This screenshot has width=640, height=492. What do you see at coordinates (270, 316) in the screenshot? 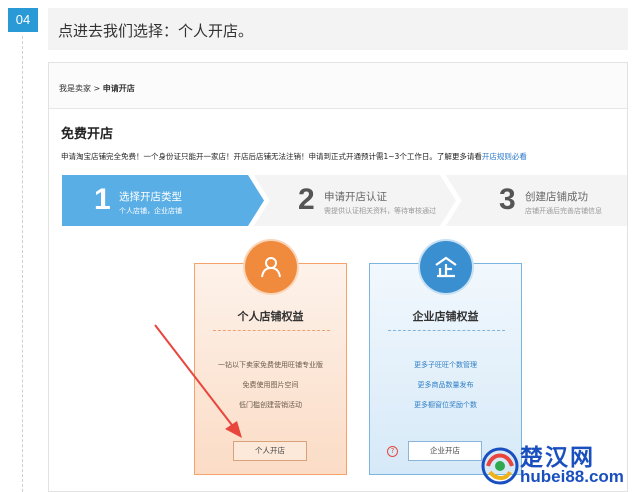
I see `personal-card-title: 个人店铺权益` at bounding box center [270, 316].